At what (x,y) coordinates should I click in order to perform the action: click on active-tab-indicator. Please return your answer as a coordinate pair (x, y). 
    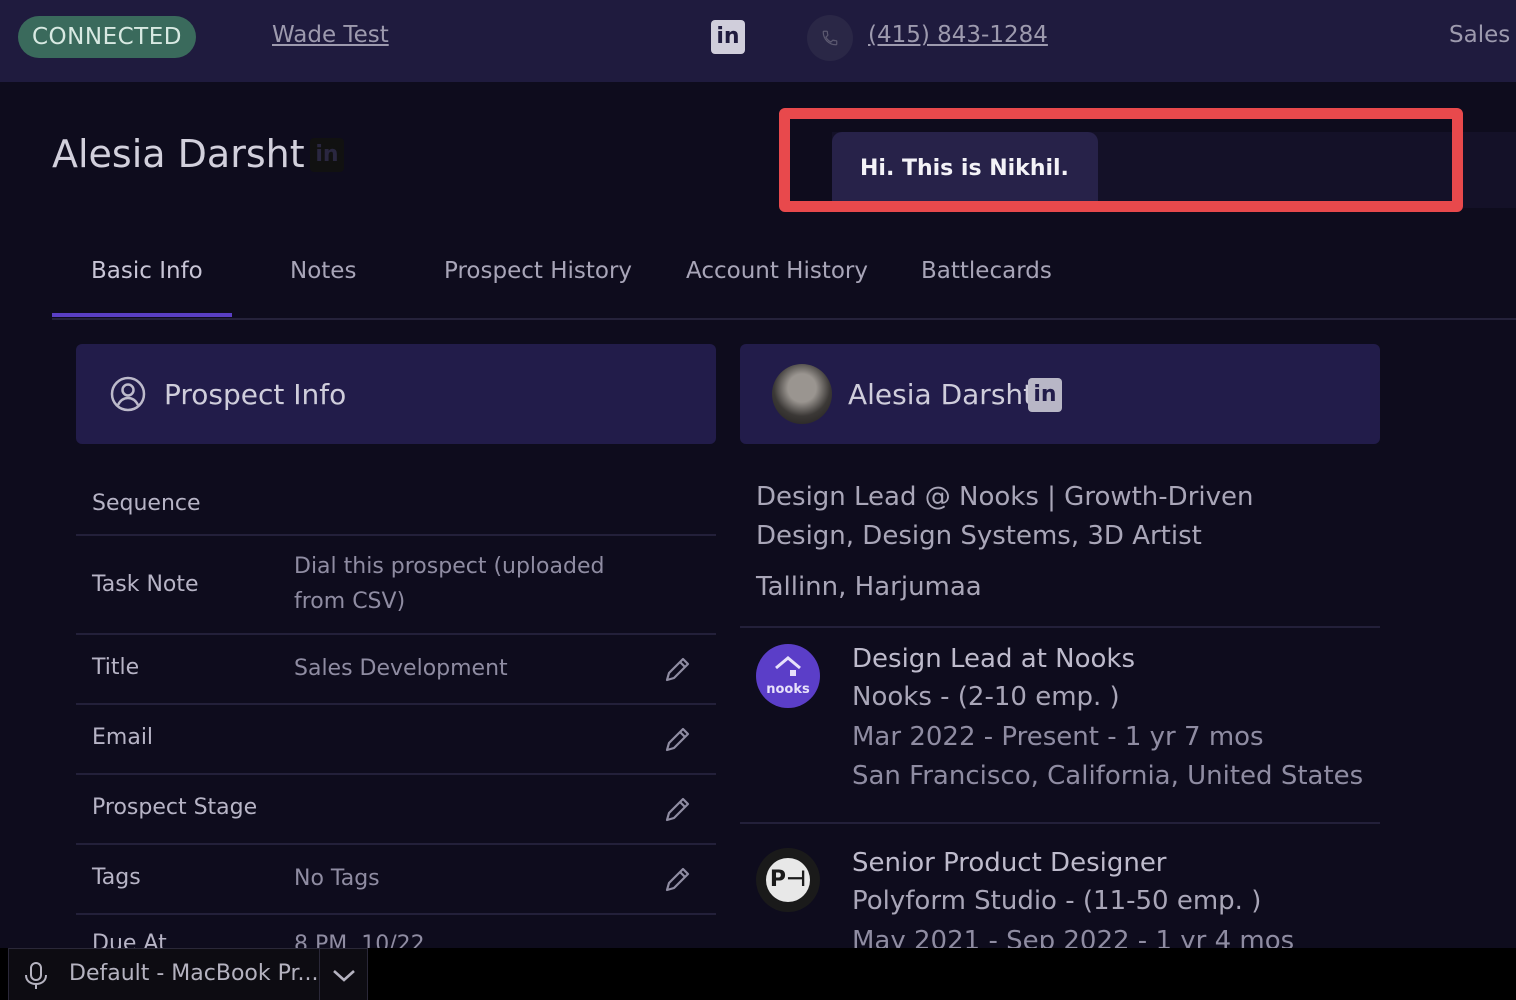
    Looking at the image, I should click on (142, 315).